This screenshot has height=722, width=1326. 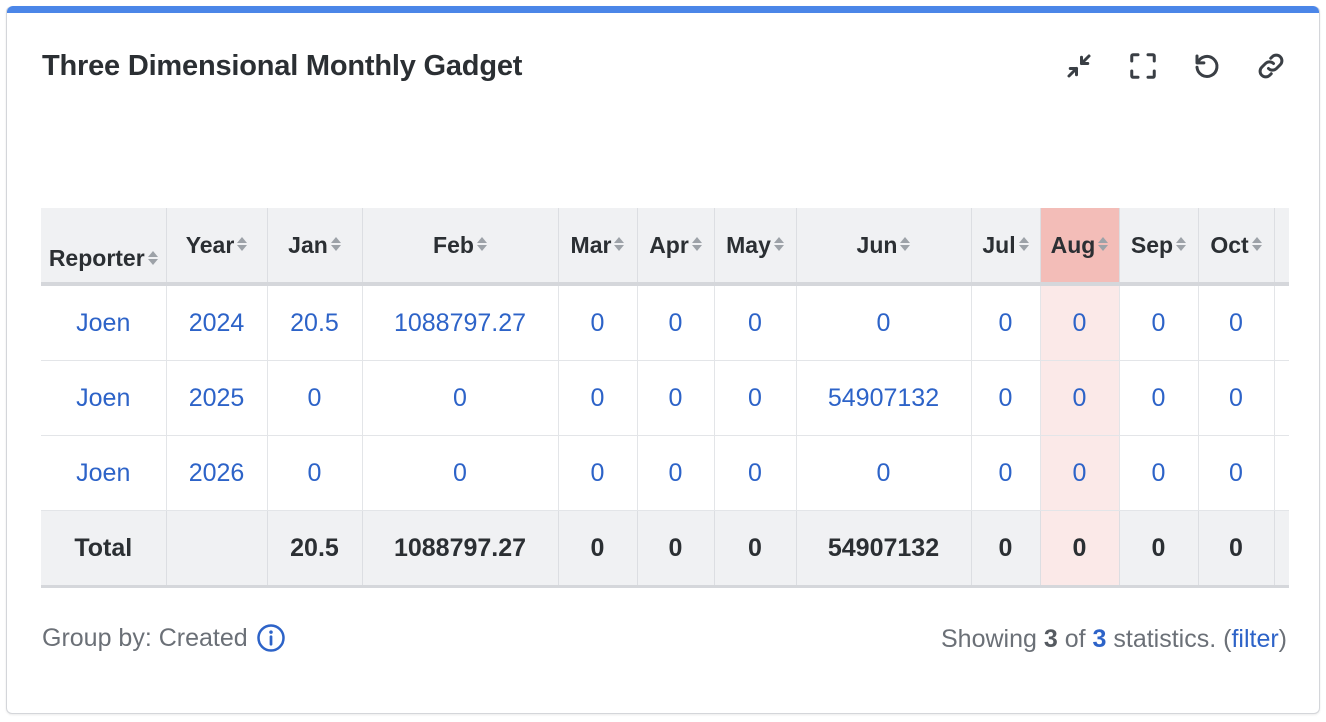 I want to click on total-label: Total, so click(x=103, y=549).